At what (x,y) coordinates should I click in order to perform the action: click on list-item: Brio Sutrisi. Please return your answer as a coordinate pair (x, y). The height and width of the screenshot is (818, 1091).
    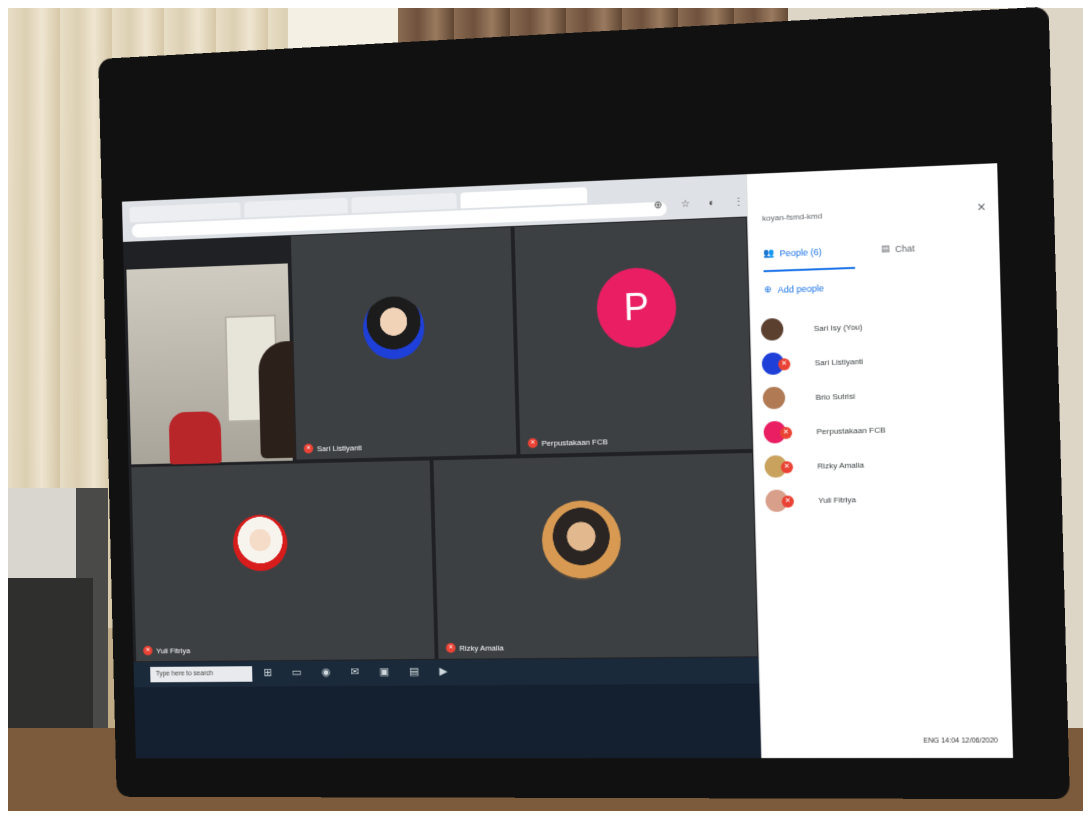
    Looking at the image, I should click on (878, 395).